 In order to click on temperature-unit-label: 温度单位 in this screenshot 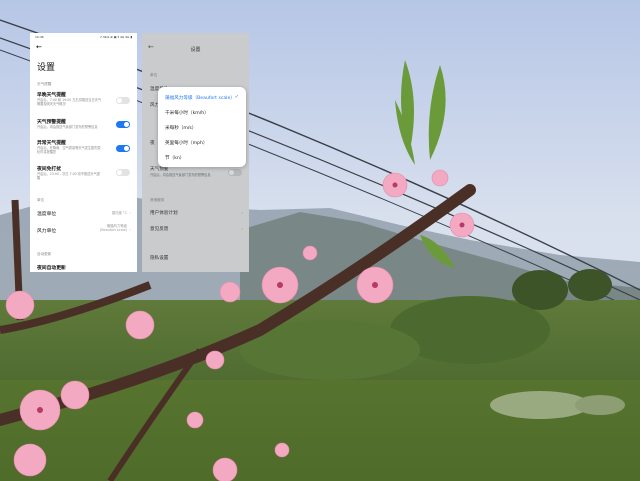, I will do `click(46, 213)`.